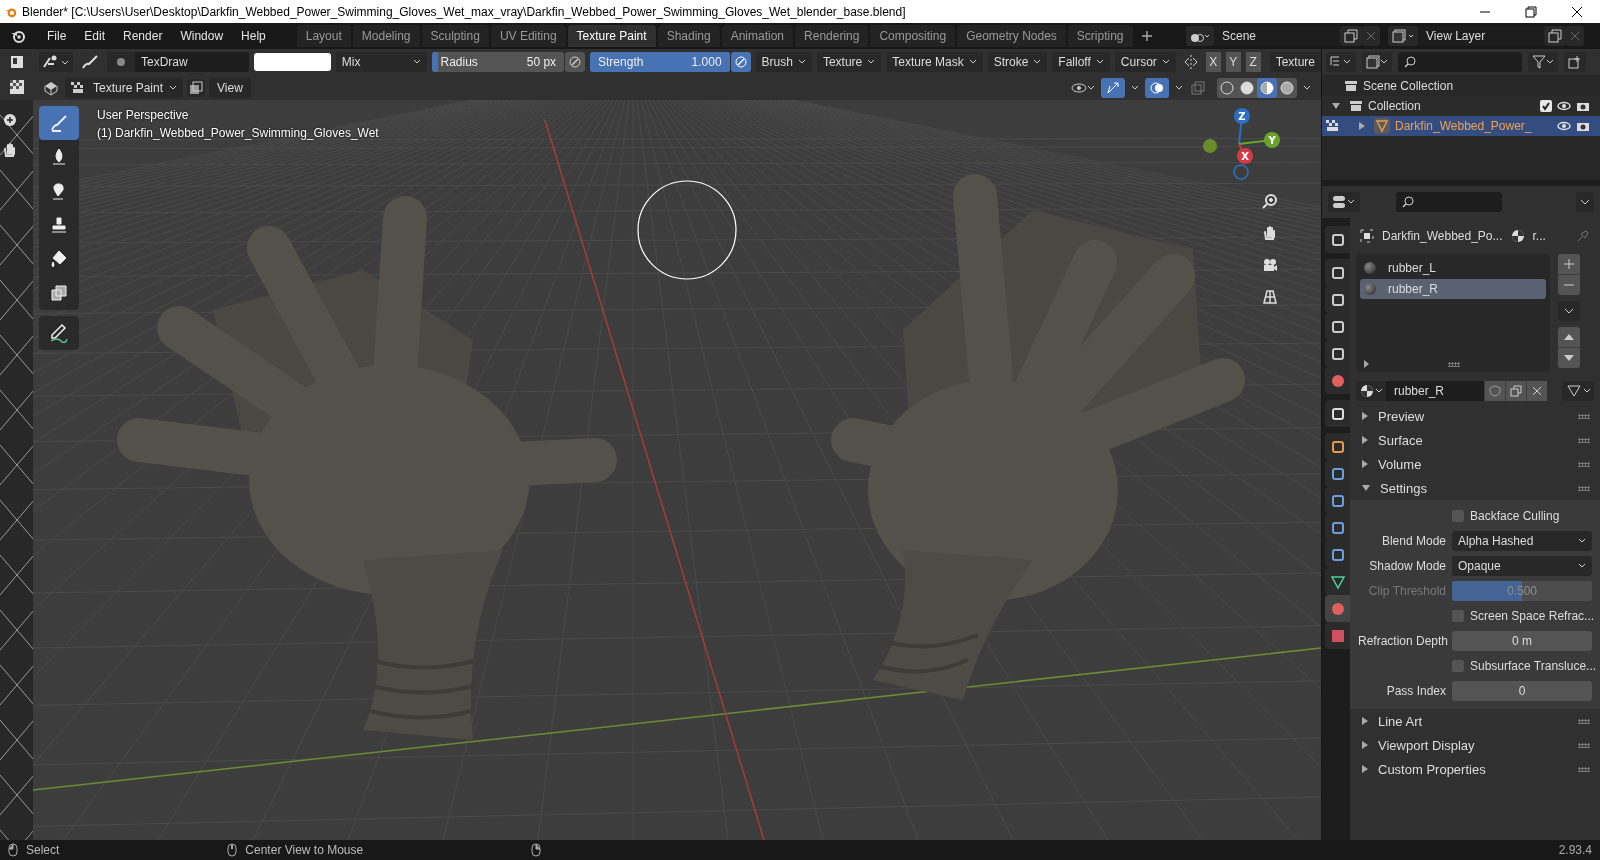 The image size is (1600, 860). What do you see at coordinates (1454, 364) in the screenshot?
I see `resize-handle-icon` at bounding box center [1454, 364].